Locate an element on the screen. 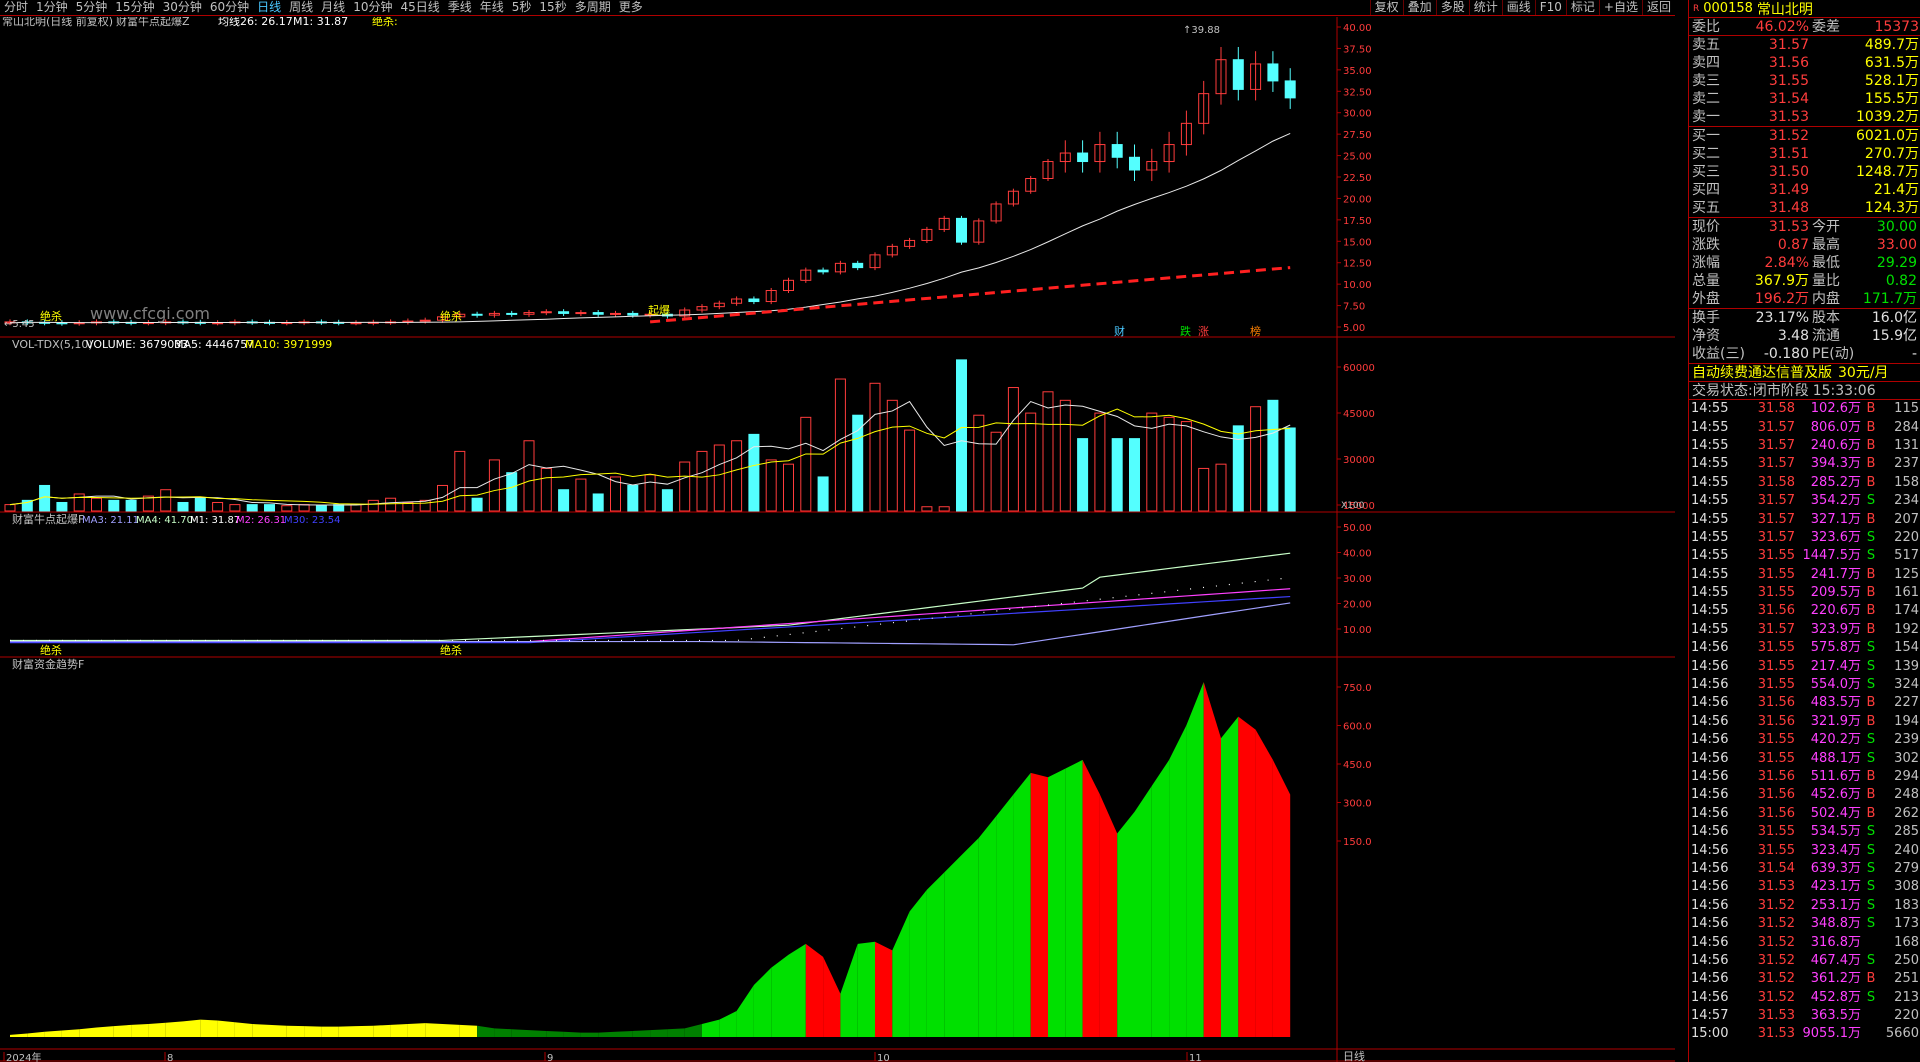 The image size is (1920, 1062). tab-1: 1分钟 is located at coordinates (52, 7).